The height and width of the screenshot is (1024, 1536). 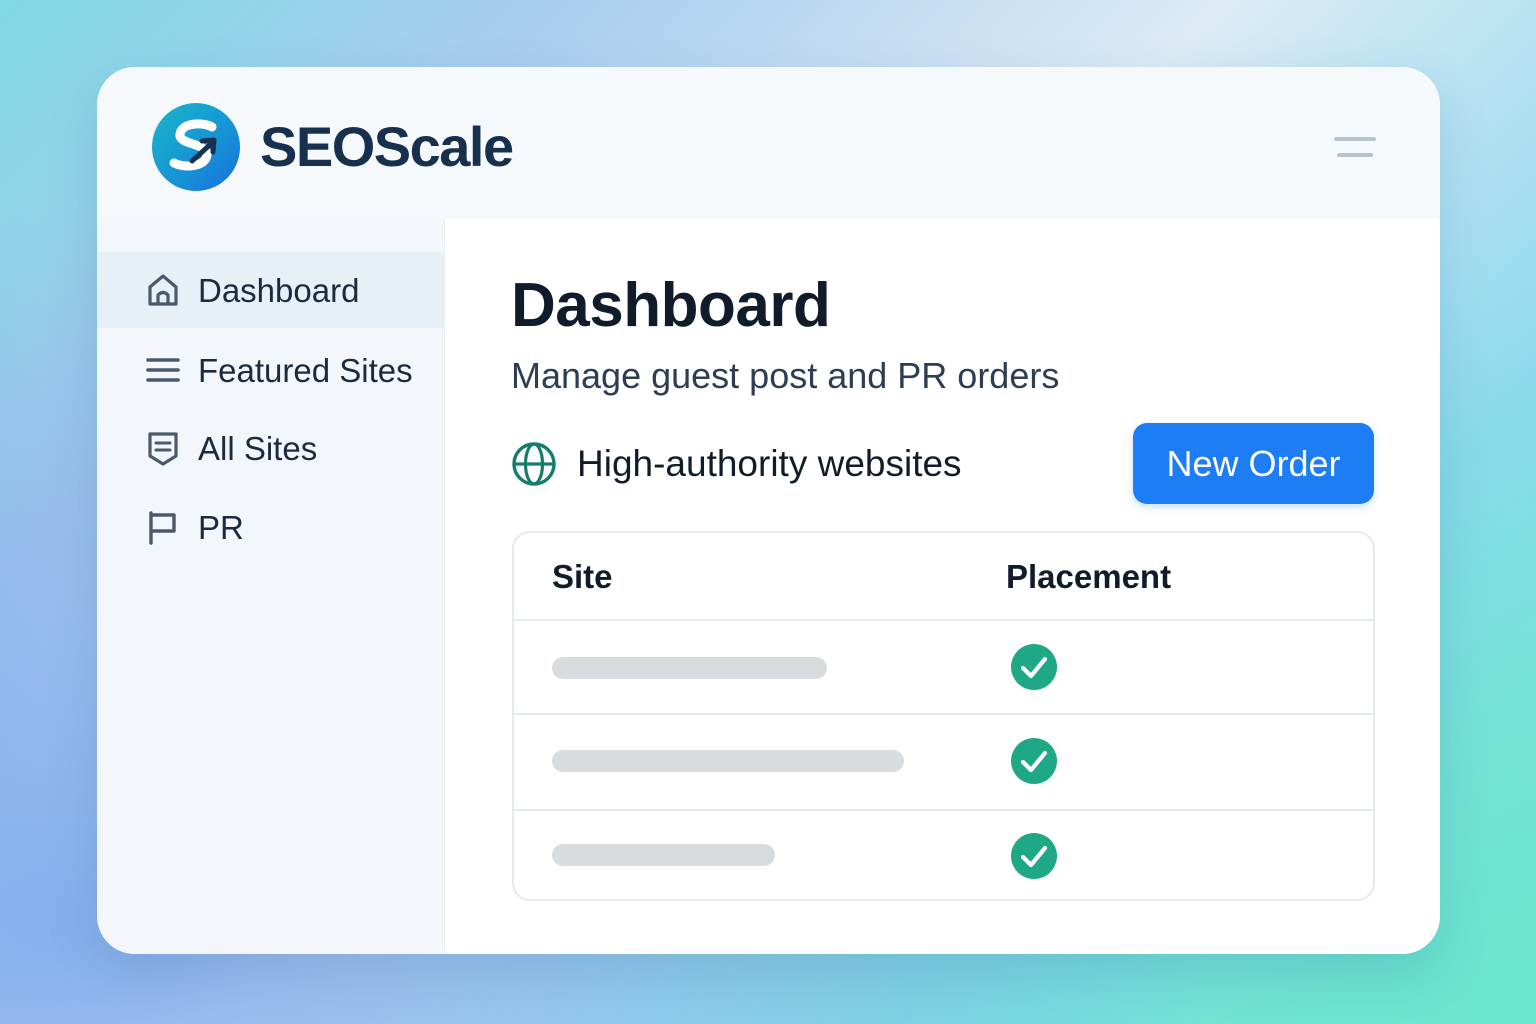 I want to click on sidebar-item-label: PR, so click(x=221, y=527).